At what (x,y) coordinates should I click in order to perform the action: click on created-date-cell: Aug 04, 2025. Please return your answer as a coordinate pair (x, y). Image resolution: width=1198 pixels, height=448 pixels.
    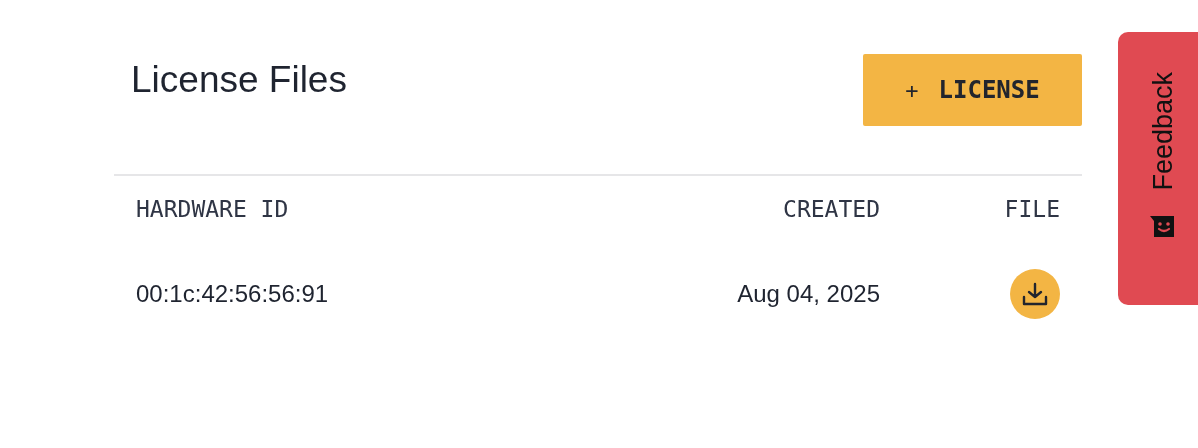
    Looking at the image, I should click on (808, 293).